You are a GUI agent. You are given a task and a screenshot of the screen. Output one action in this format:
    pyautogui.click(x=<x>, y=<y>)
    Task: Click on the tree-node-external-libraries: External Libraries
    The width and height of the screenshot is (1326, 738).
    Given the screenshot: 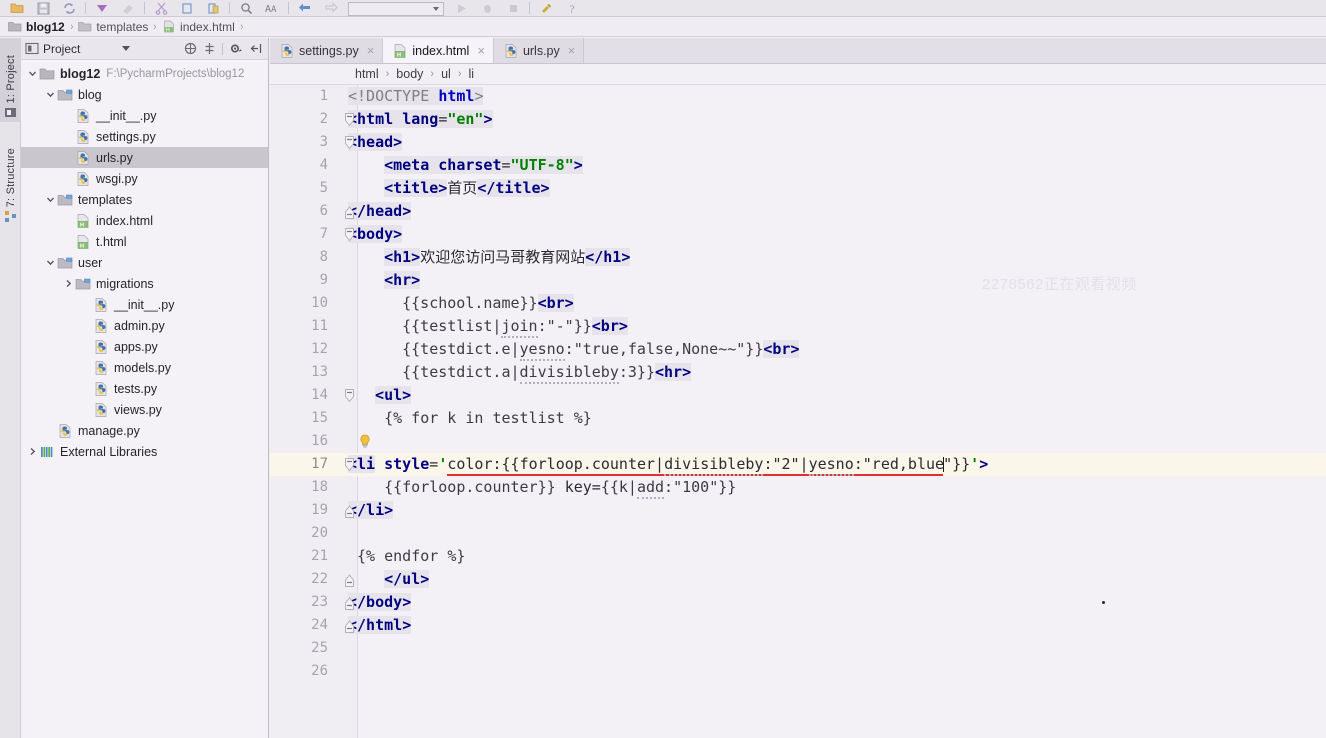 What is the action you would take?
    pyautogui.click(x=144, y=451)
    